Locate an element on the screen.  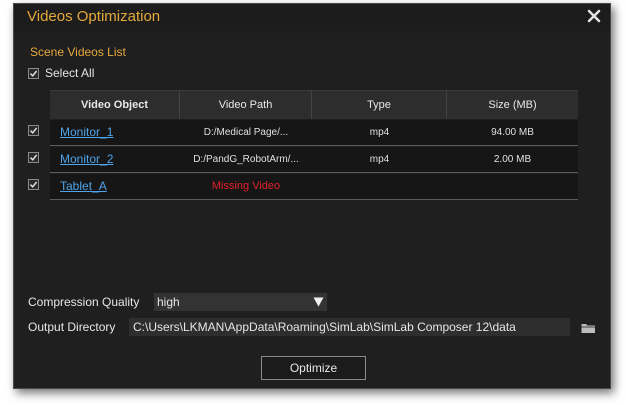
table-row: Tablet_A Missing Video is located at coordinates (314, 187).